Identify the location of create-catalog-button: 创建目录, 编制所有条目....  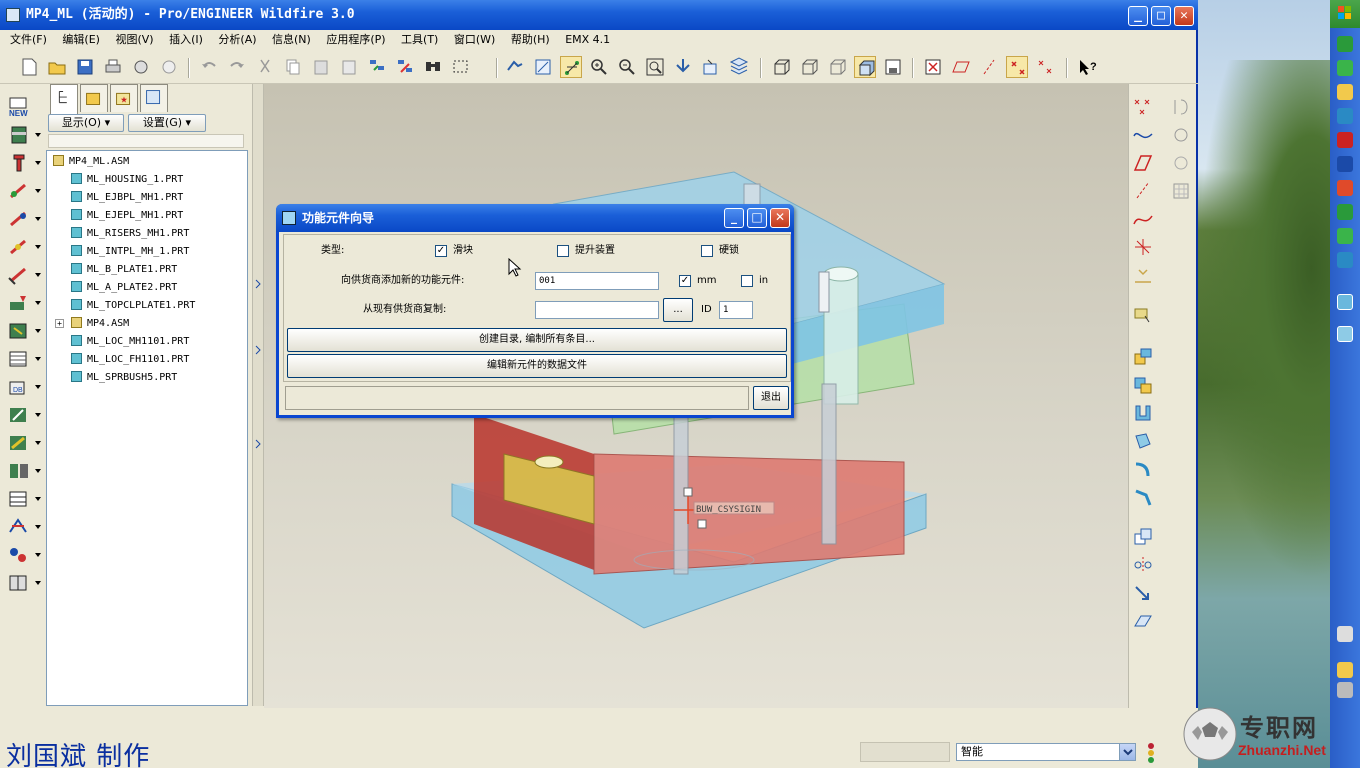
(537, 340).